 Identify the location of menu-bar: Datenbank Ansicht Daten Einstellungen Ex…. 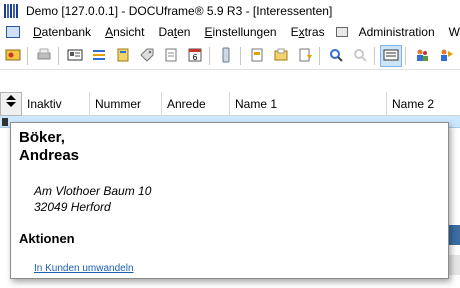
(230, 32).